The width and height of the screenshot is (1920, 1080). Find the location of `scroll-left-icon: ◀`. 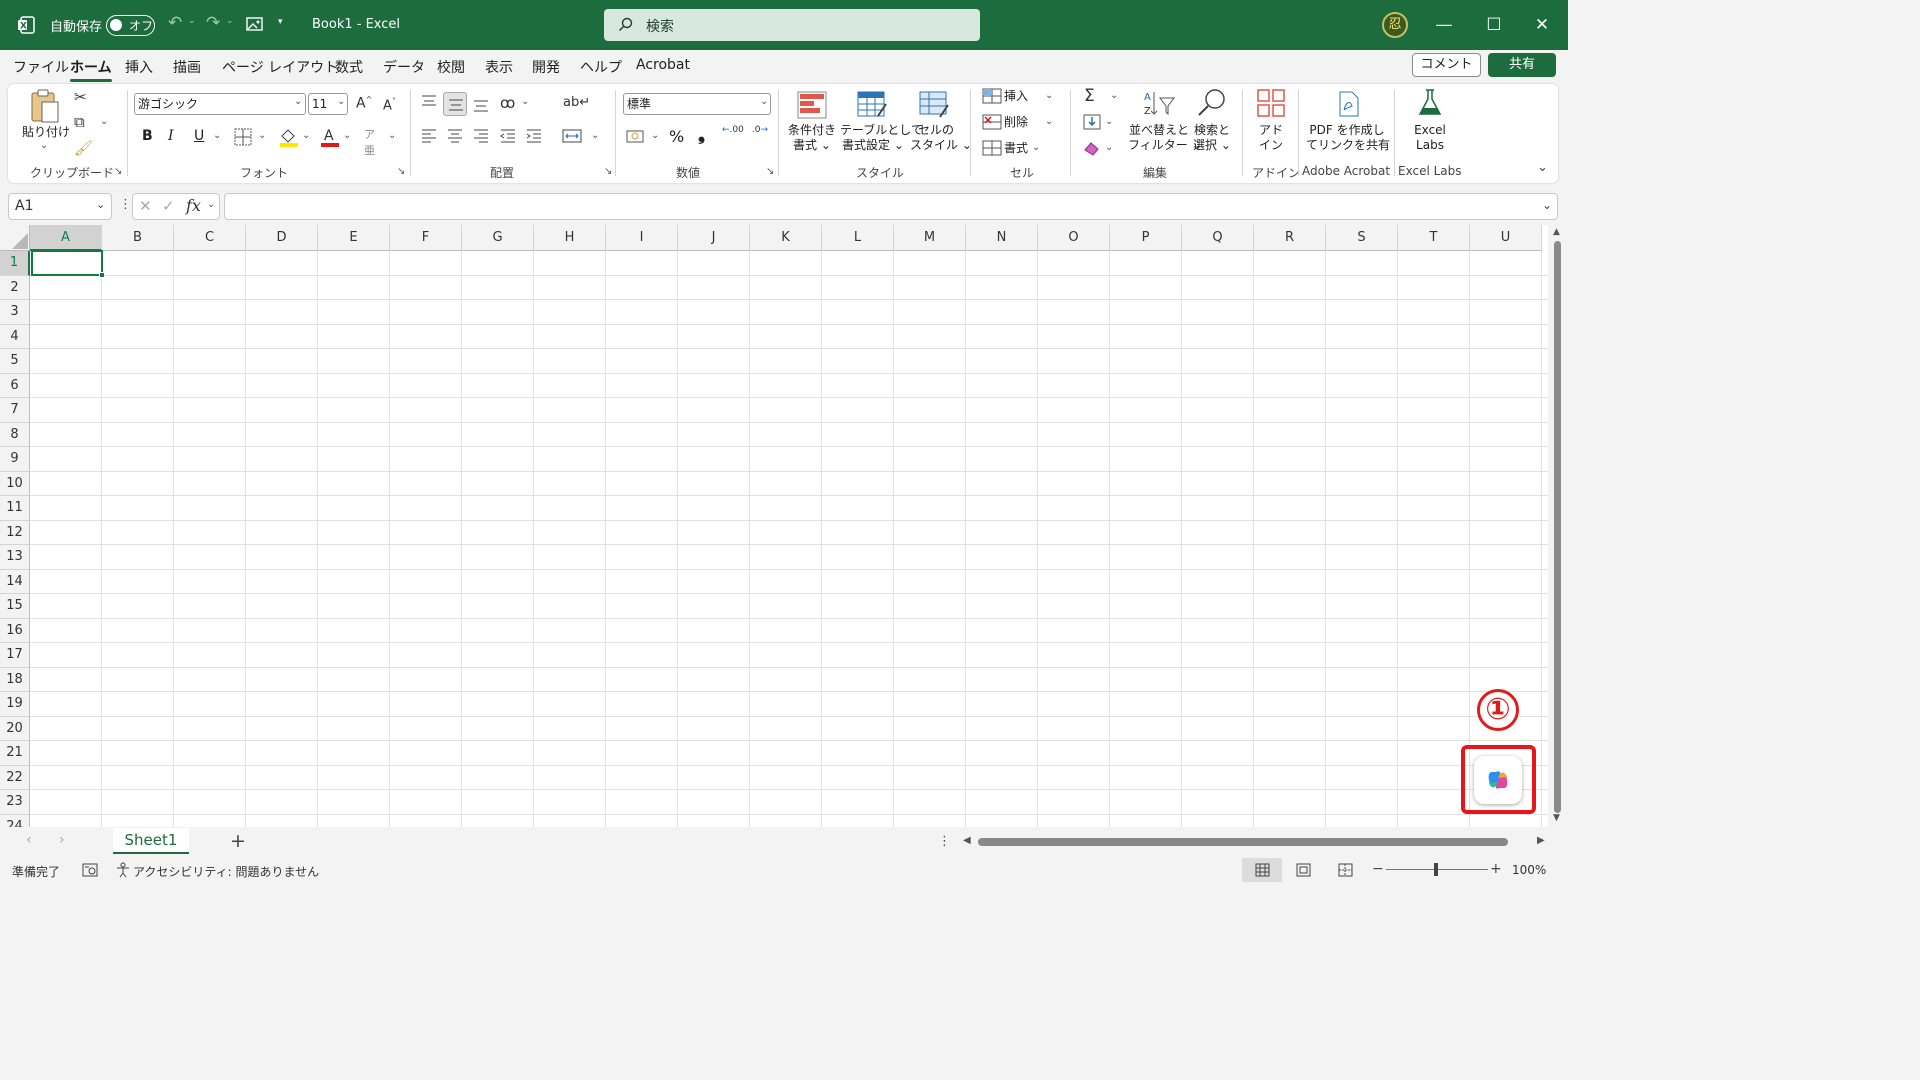

scroll-left-icon: ◀ is located at coordinates (967, 840).